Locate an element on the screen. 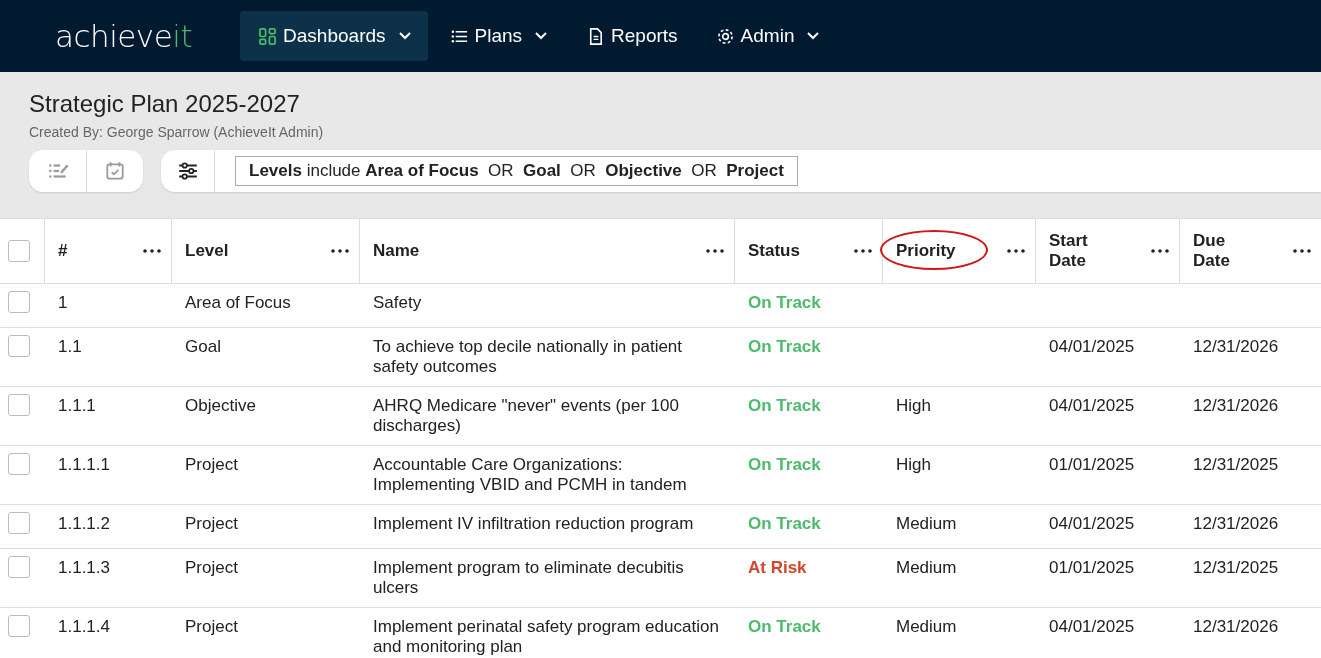 This screenshot has width=1321, height=658. plan-creator: Created By: George Sparrow (AchieveIt Admin) is located at coordinates (177, 132).